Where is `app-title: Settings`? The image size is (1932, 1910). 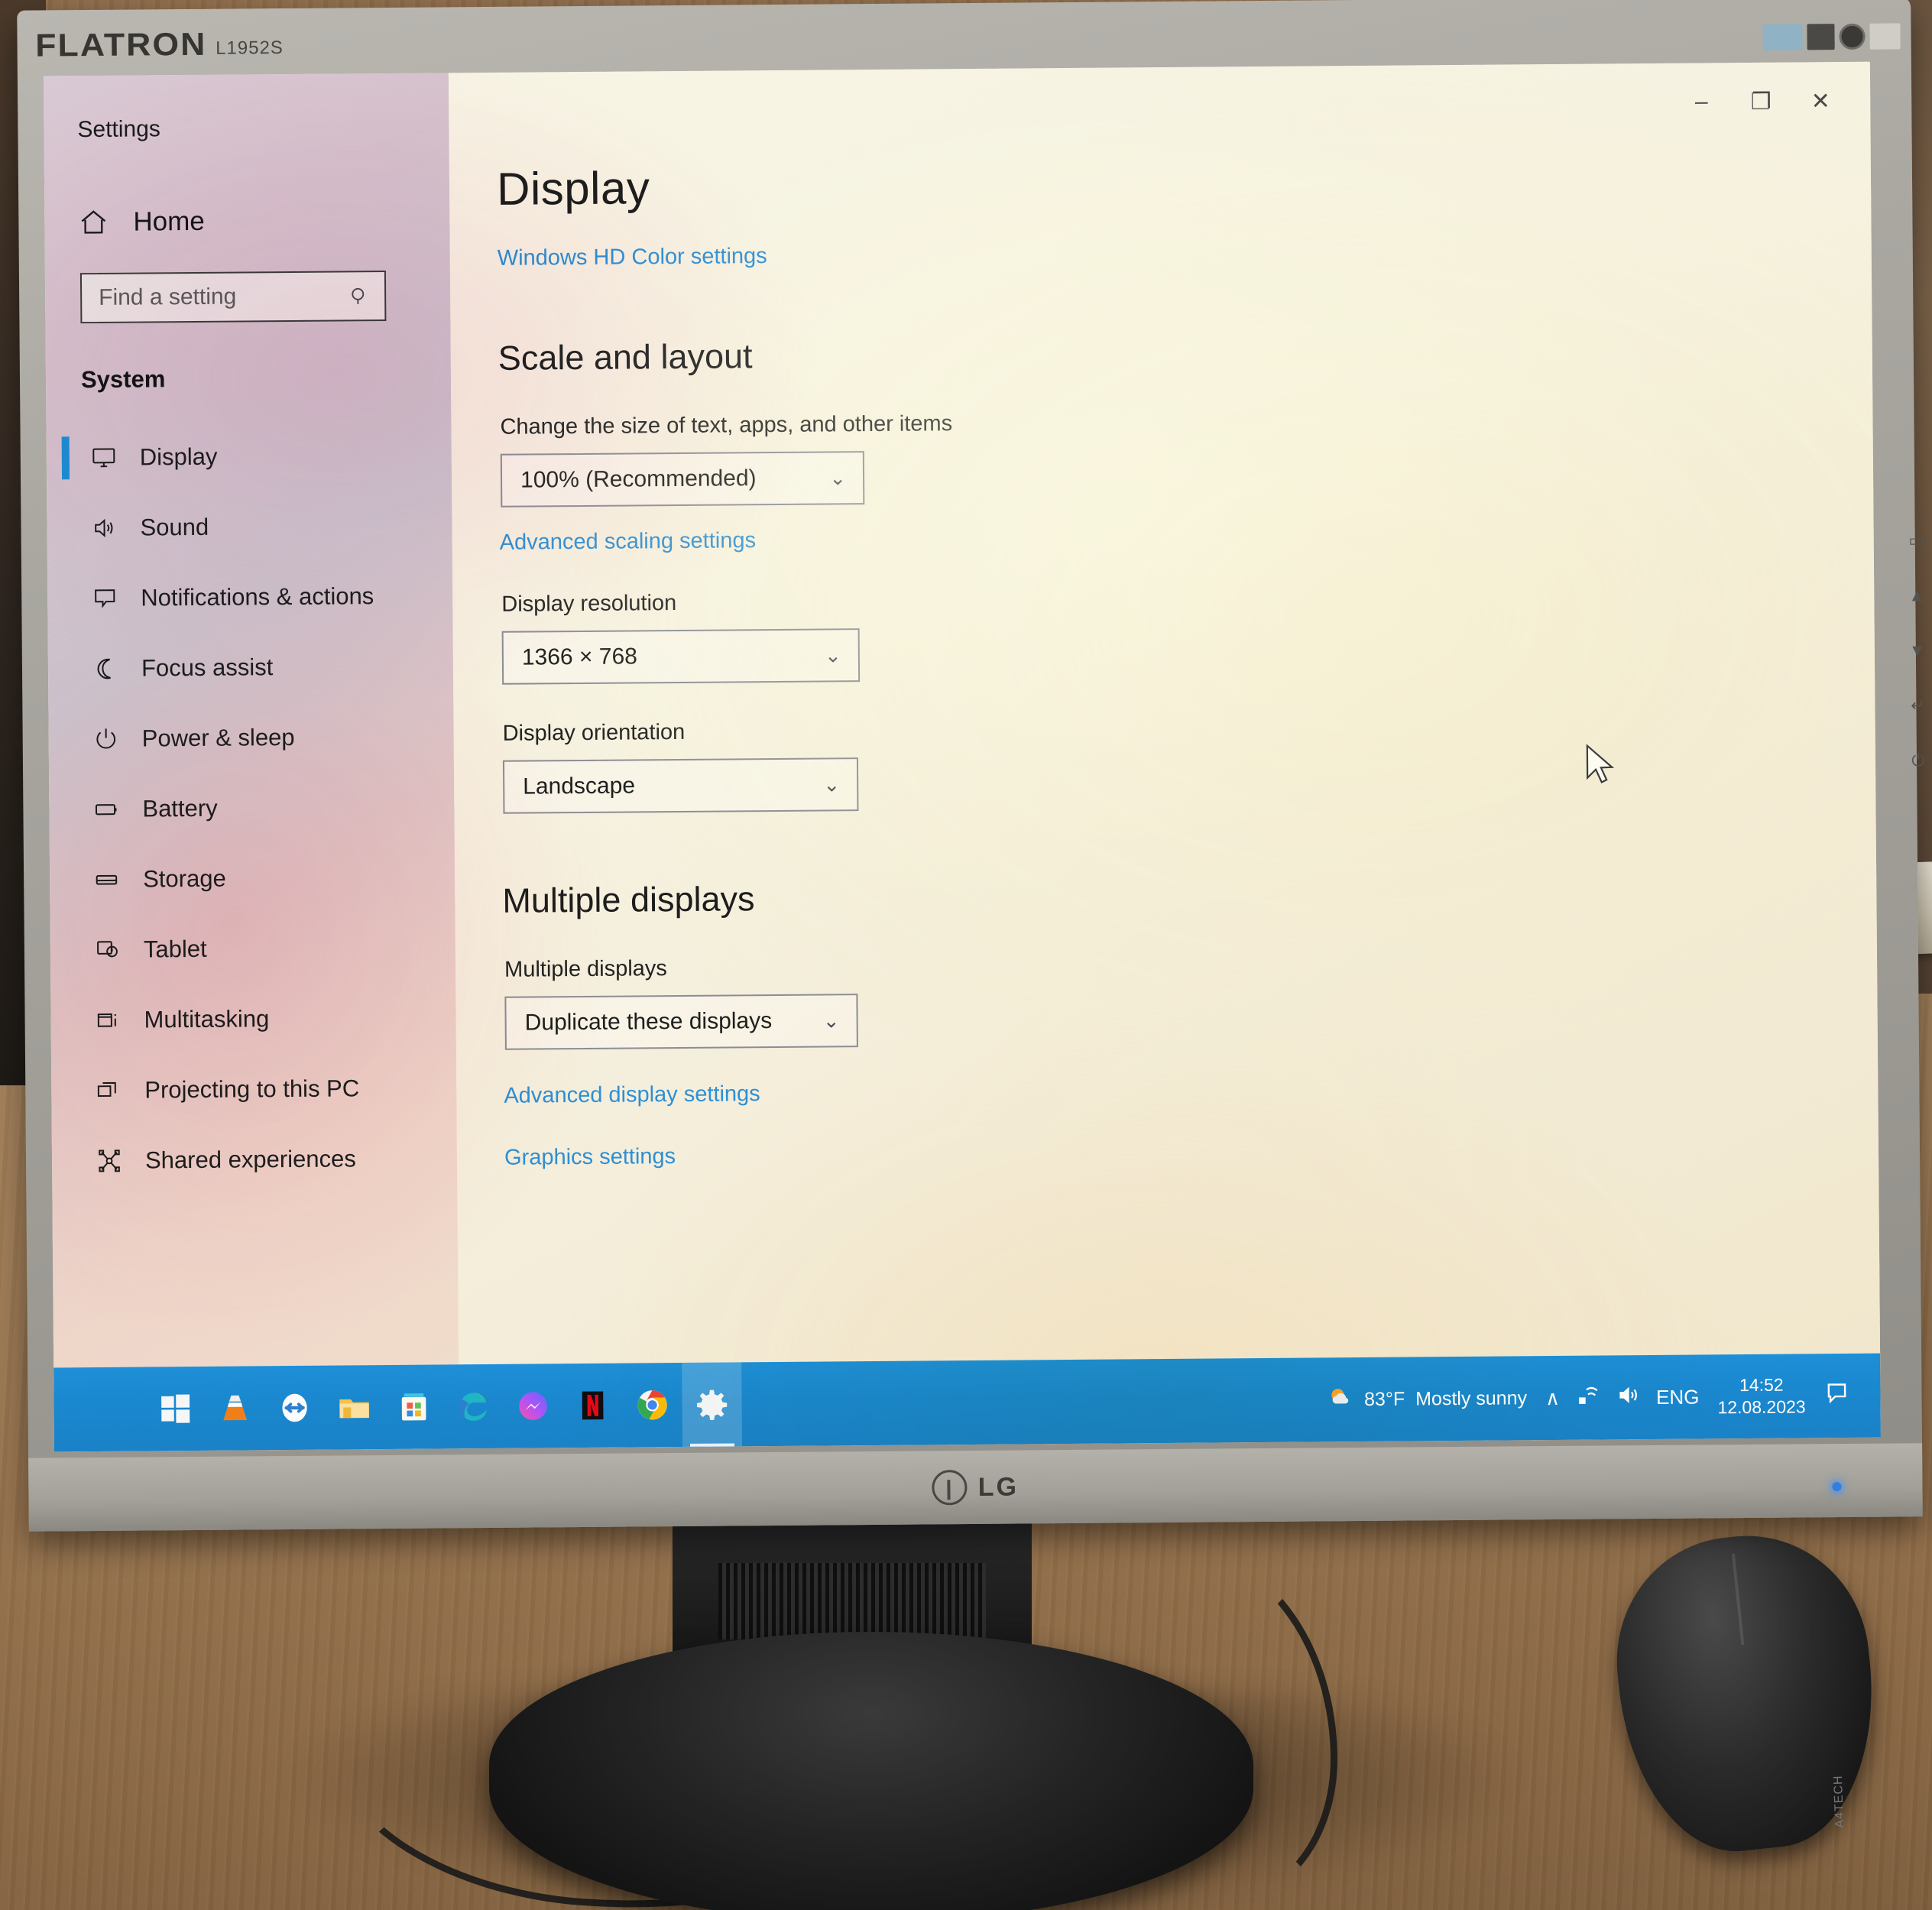
app-title: Settings is located at coordinates (118, 129).